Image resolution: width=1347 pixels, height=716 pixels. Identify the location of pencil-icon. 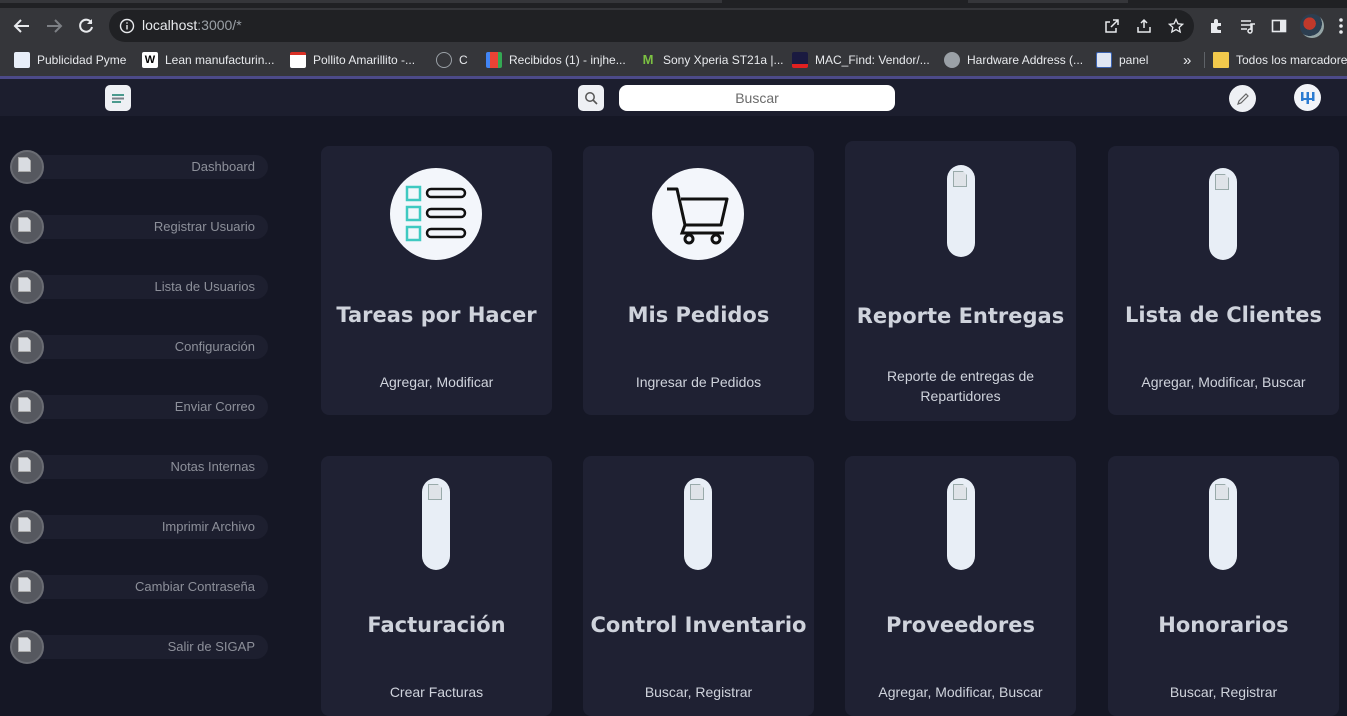
(1242, 98).